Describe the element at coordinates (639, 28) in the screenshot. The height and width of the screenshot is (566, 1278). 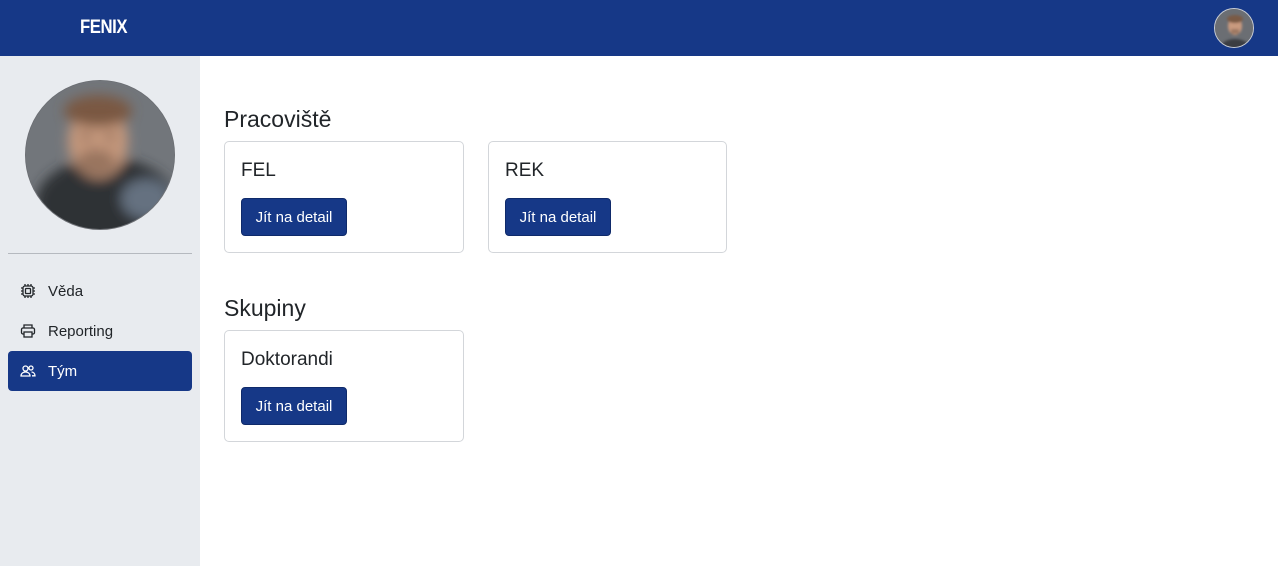
I see `top-navbar: FENIX` at that location.